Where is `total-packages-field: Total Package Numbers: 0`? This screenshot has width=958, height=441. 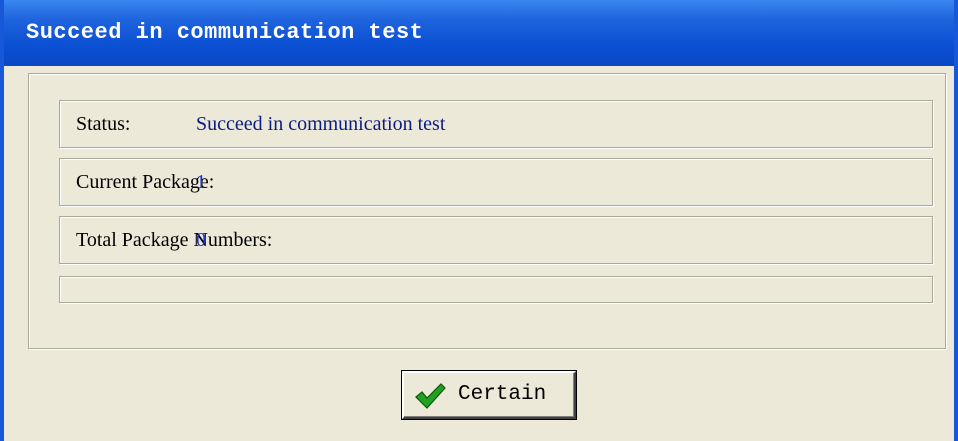
total-packages-field: Total Package Numbers: 0 is located at coordinates (496, 240).